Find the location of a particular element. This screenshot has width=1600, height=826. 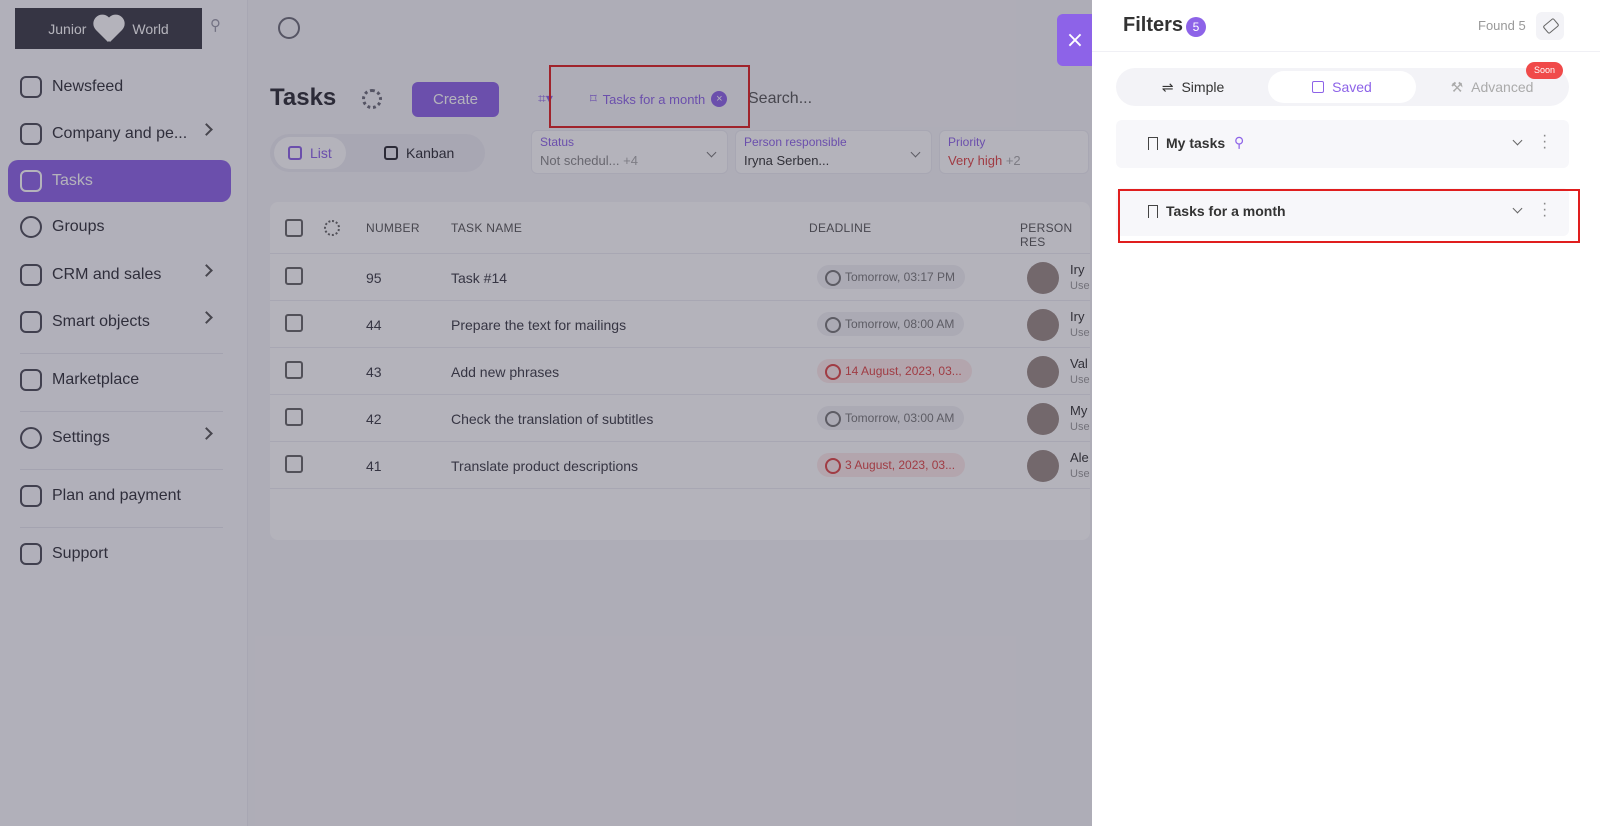

highlight-box is located at coordinates (1349, 216).